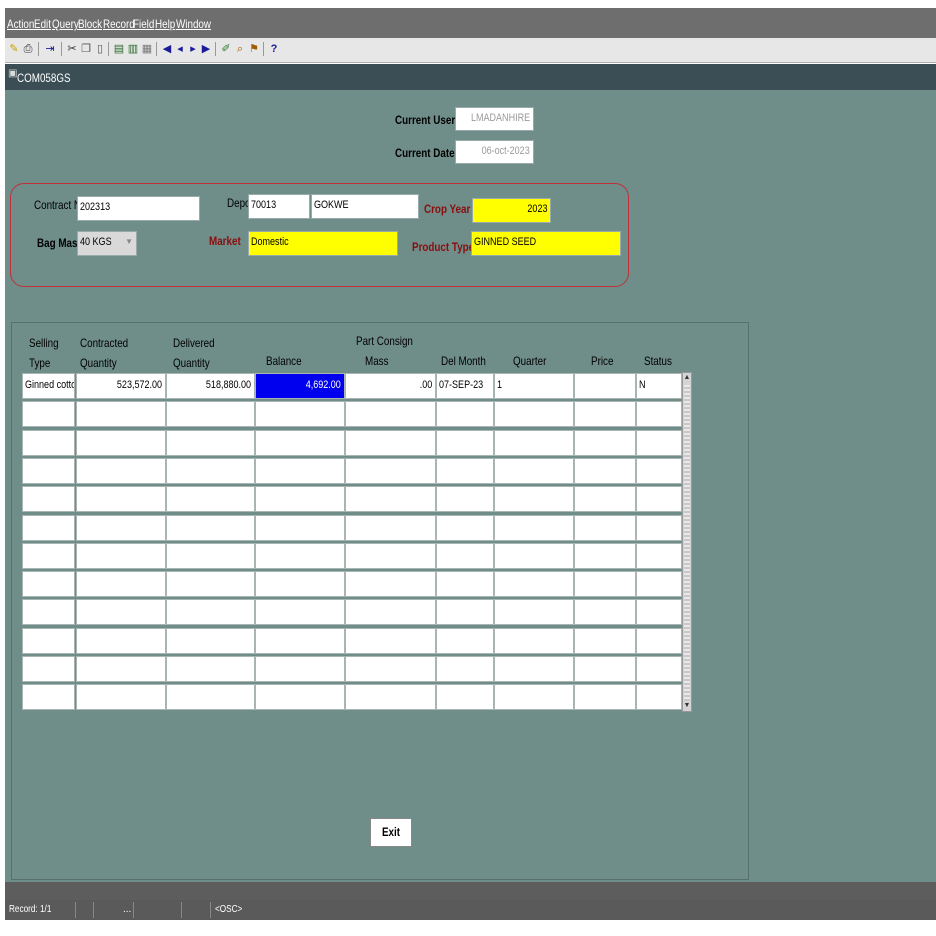 The height and width of the screenshot is (936, 936). Describe the element at coordinates (180, 49) in the screenshot. I see `prev-record-icon: ◂` at that location.